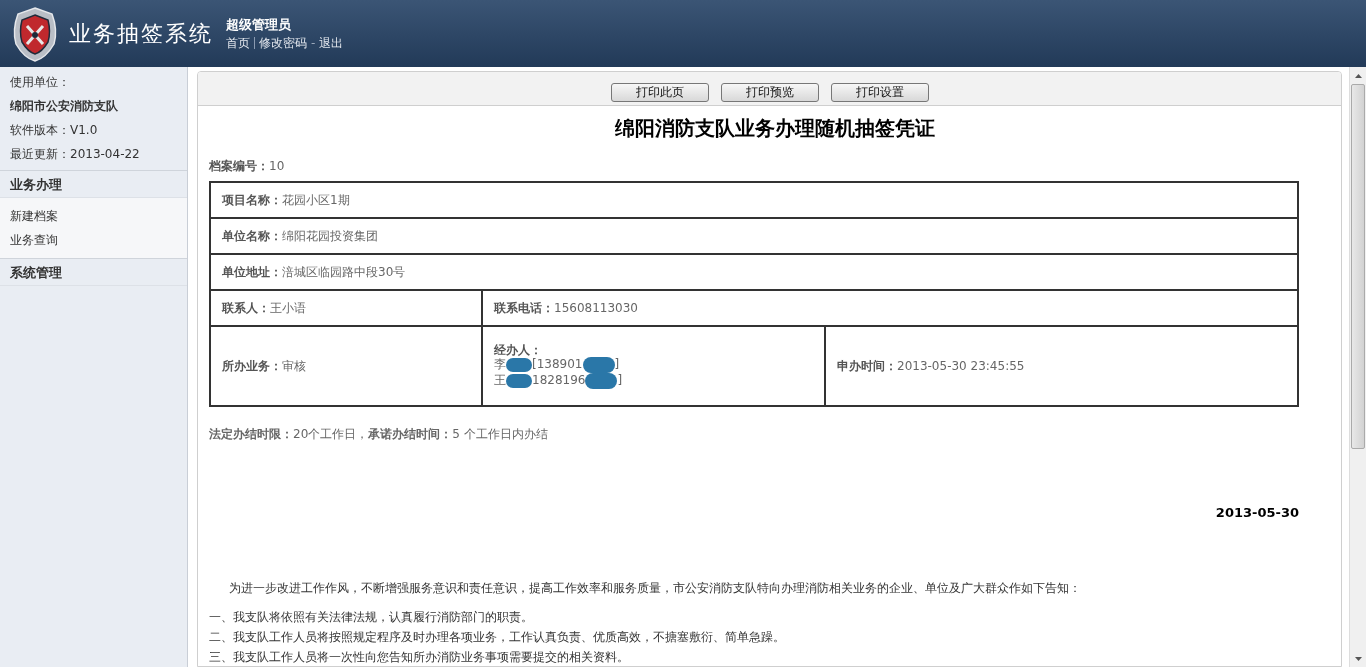 The image size is (1366, 667). What do you see at coordinates (1358, 75) in the screenshot?
I see `scroll-up-icon` at bounding box center [1358, 75].